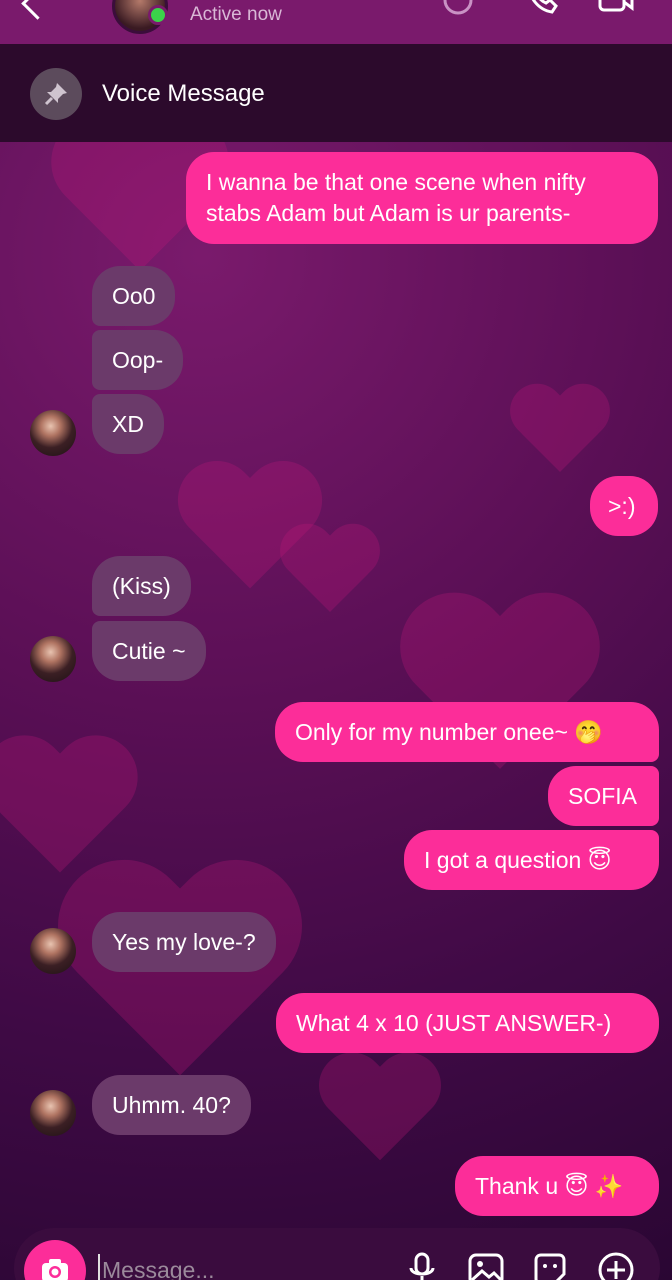  What do you see at coordinates (158, 15) in the screenshot?
I see `online-indicator` at bounding box center [158, 15].